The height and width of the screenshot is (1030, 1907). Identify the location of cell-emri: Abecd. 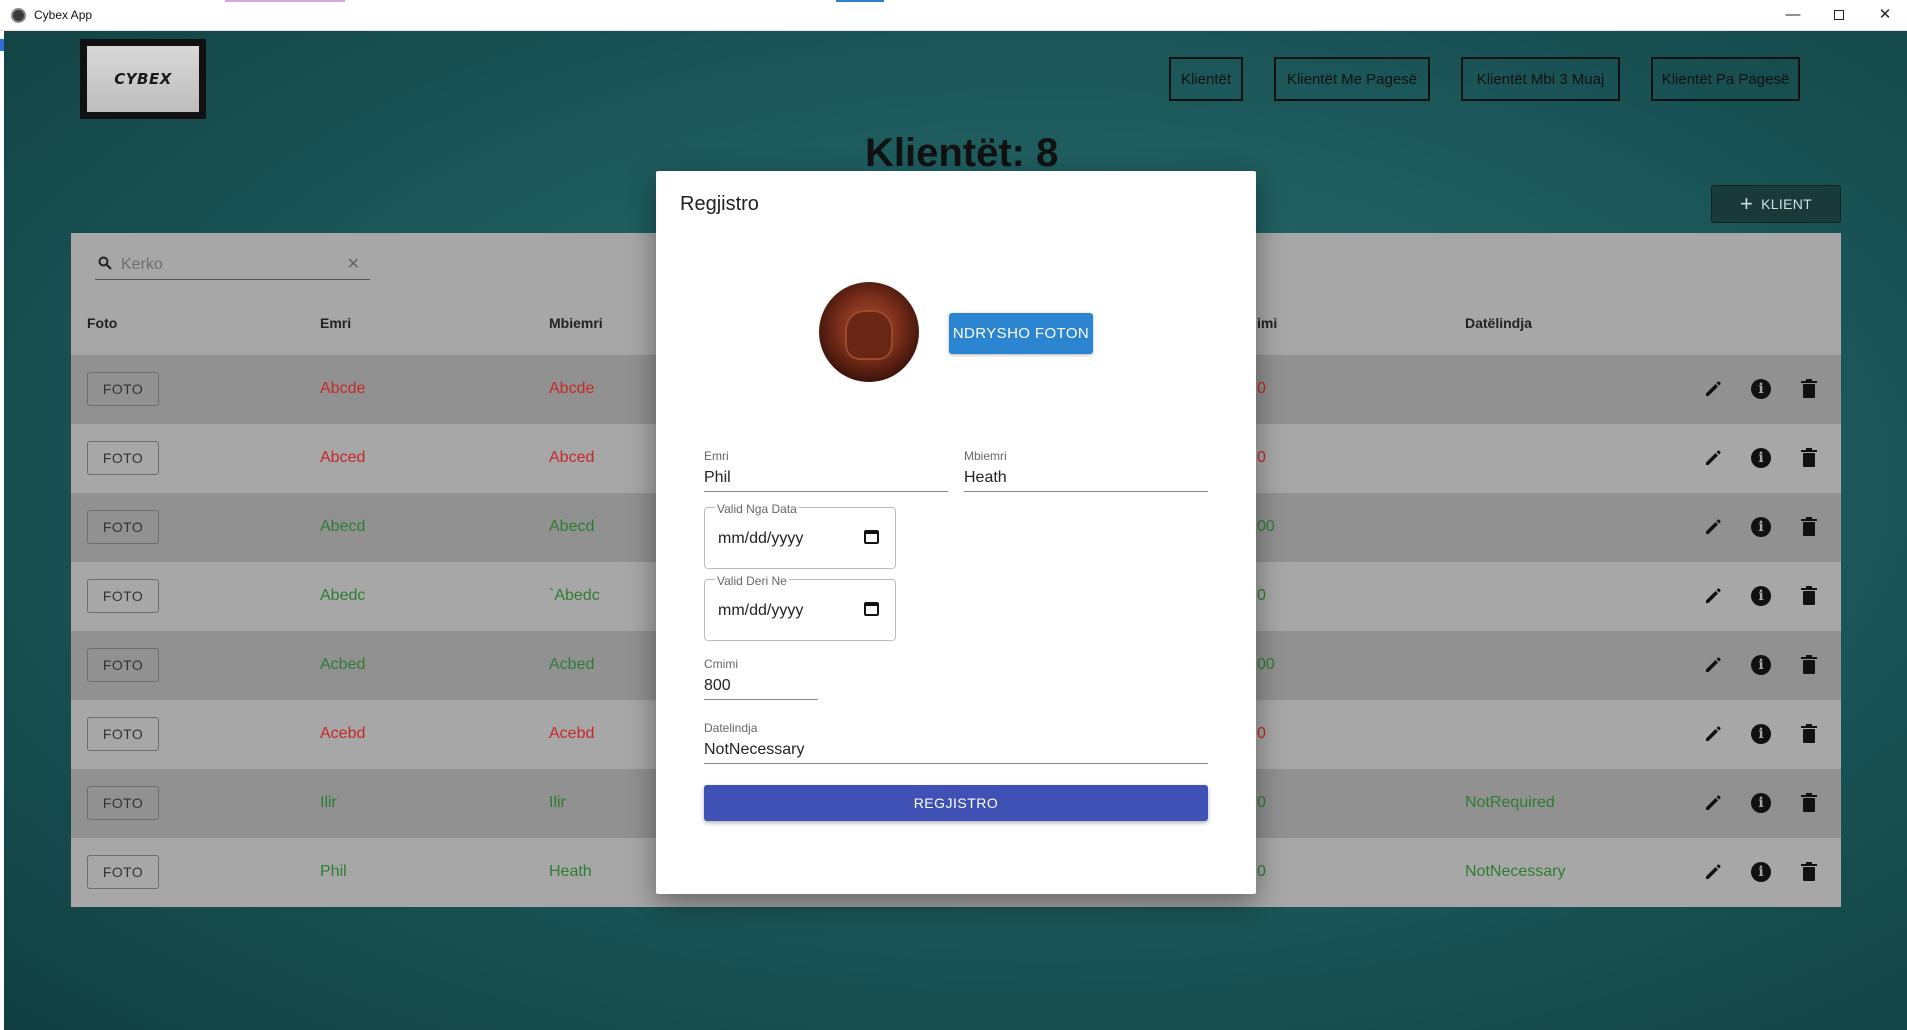
(343, 526).